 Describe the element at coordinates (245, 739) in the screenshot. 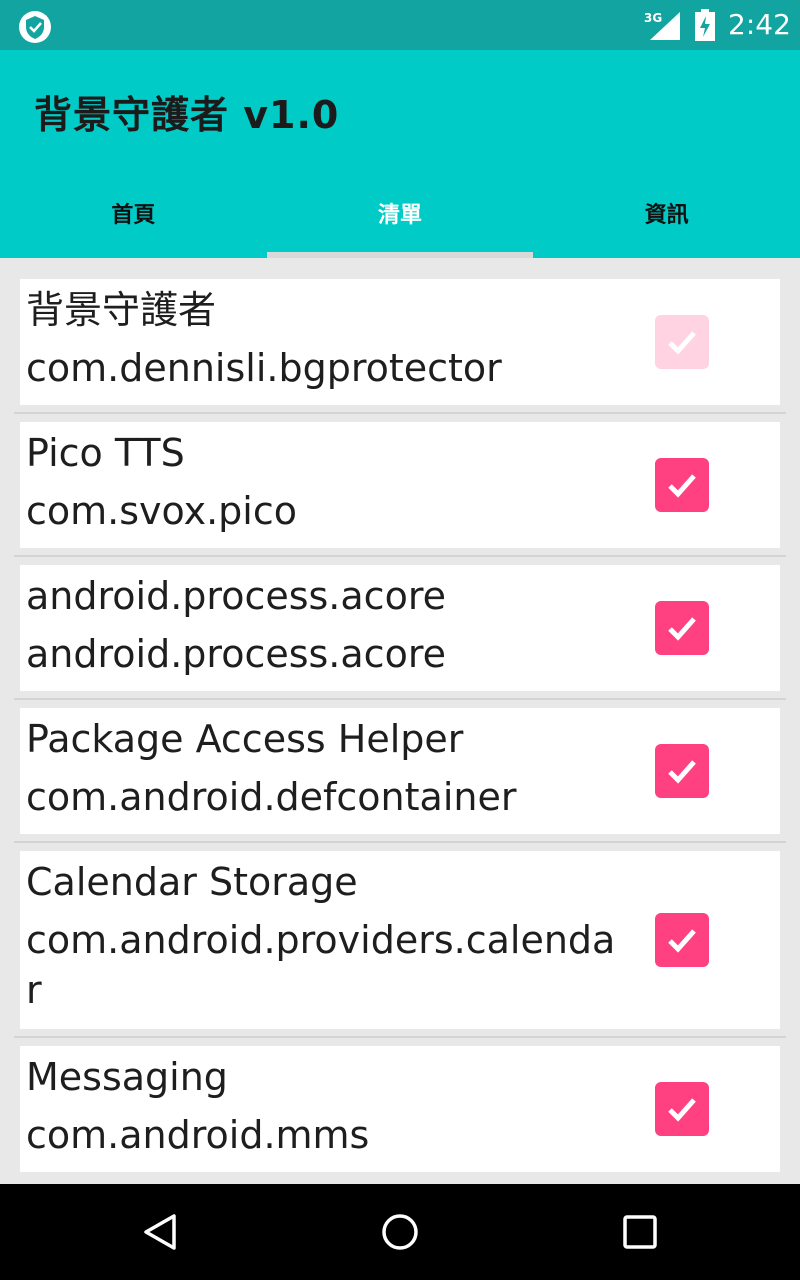

I see `app-name: Package Access Helper` at that location.